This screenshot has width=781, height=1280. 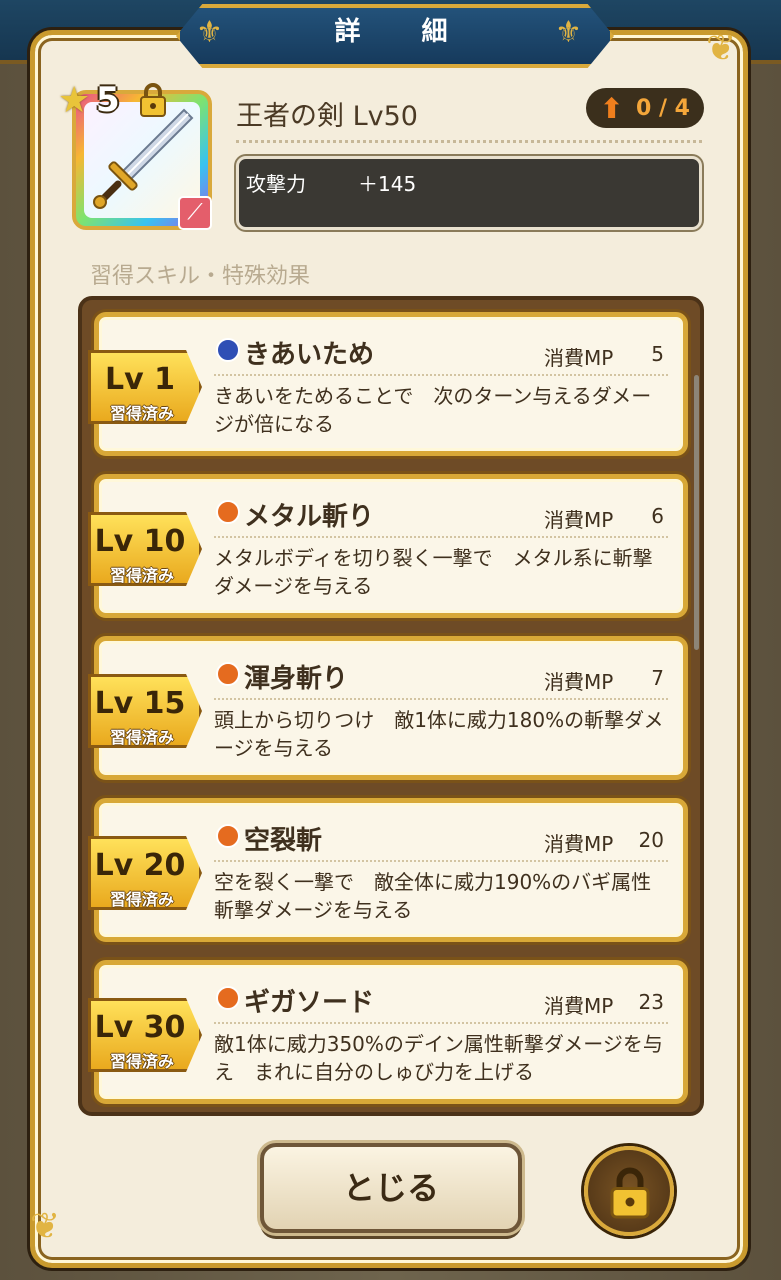 I want to click on fleur-right-icon: ⚜, so click(x=568, y=32).